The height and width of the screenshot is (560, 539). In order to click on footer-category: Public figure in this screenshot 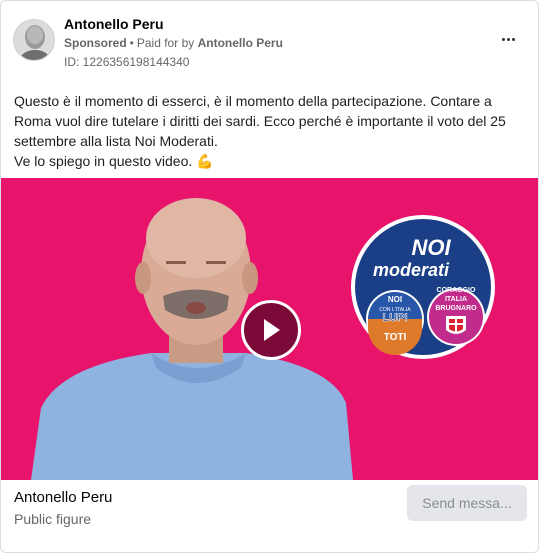, I will do `click(53, 519)`.